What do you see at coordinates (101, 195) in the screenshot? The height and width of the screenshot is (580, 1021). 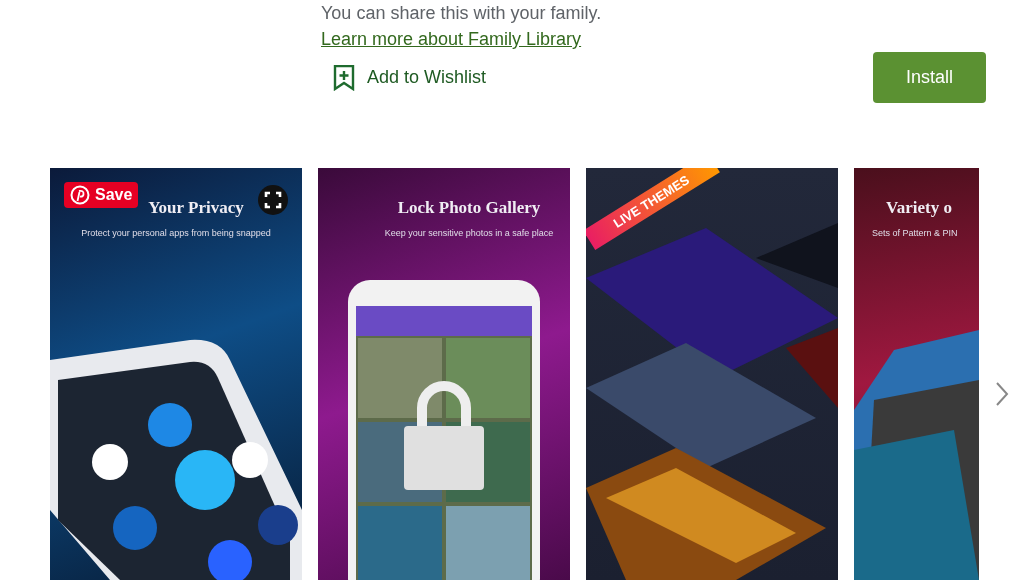 I see `pinterest-save-button: Save` at bounding box center [101, 195].